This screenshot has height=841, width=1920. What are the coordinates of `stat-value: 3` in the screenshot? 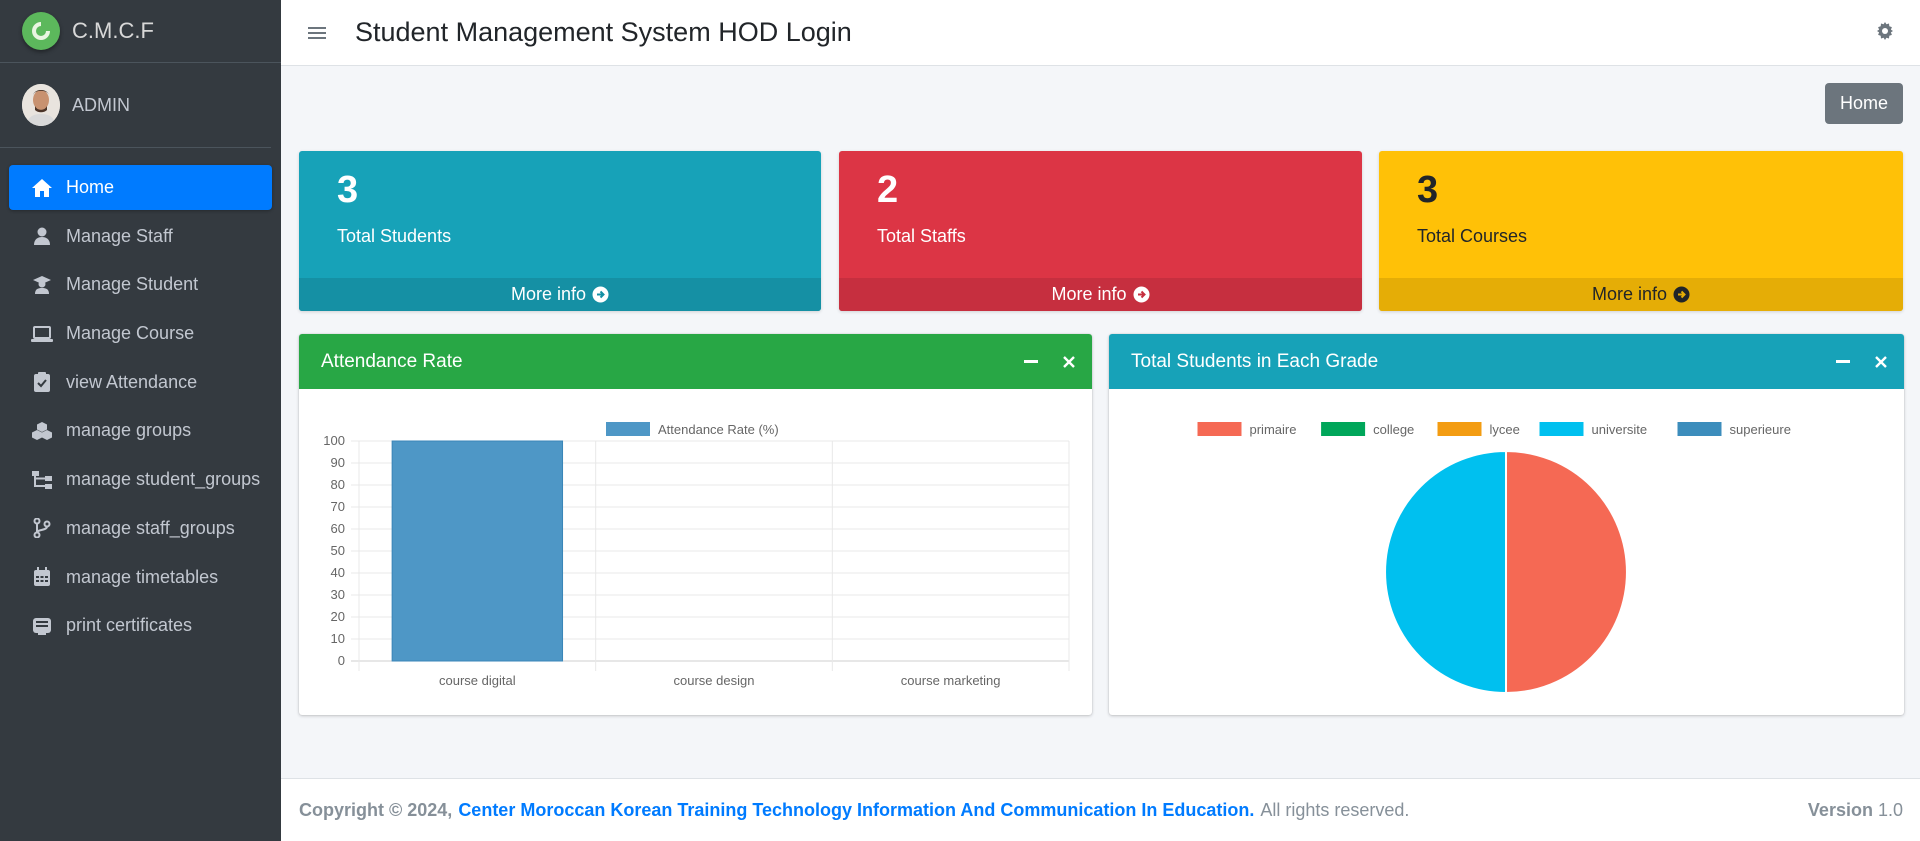 It's located at (1428, 190).